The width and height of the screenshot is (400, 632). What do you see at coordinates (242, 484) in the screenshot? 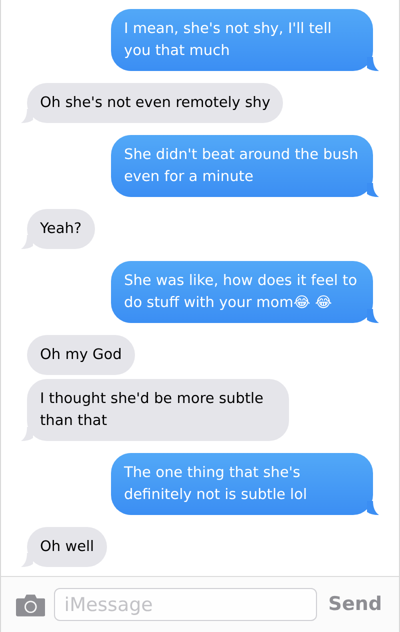
I see `message-bubble: The one thing that she's definitely not is subtle lol` at bounding box center [242, 484].